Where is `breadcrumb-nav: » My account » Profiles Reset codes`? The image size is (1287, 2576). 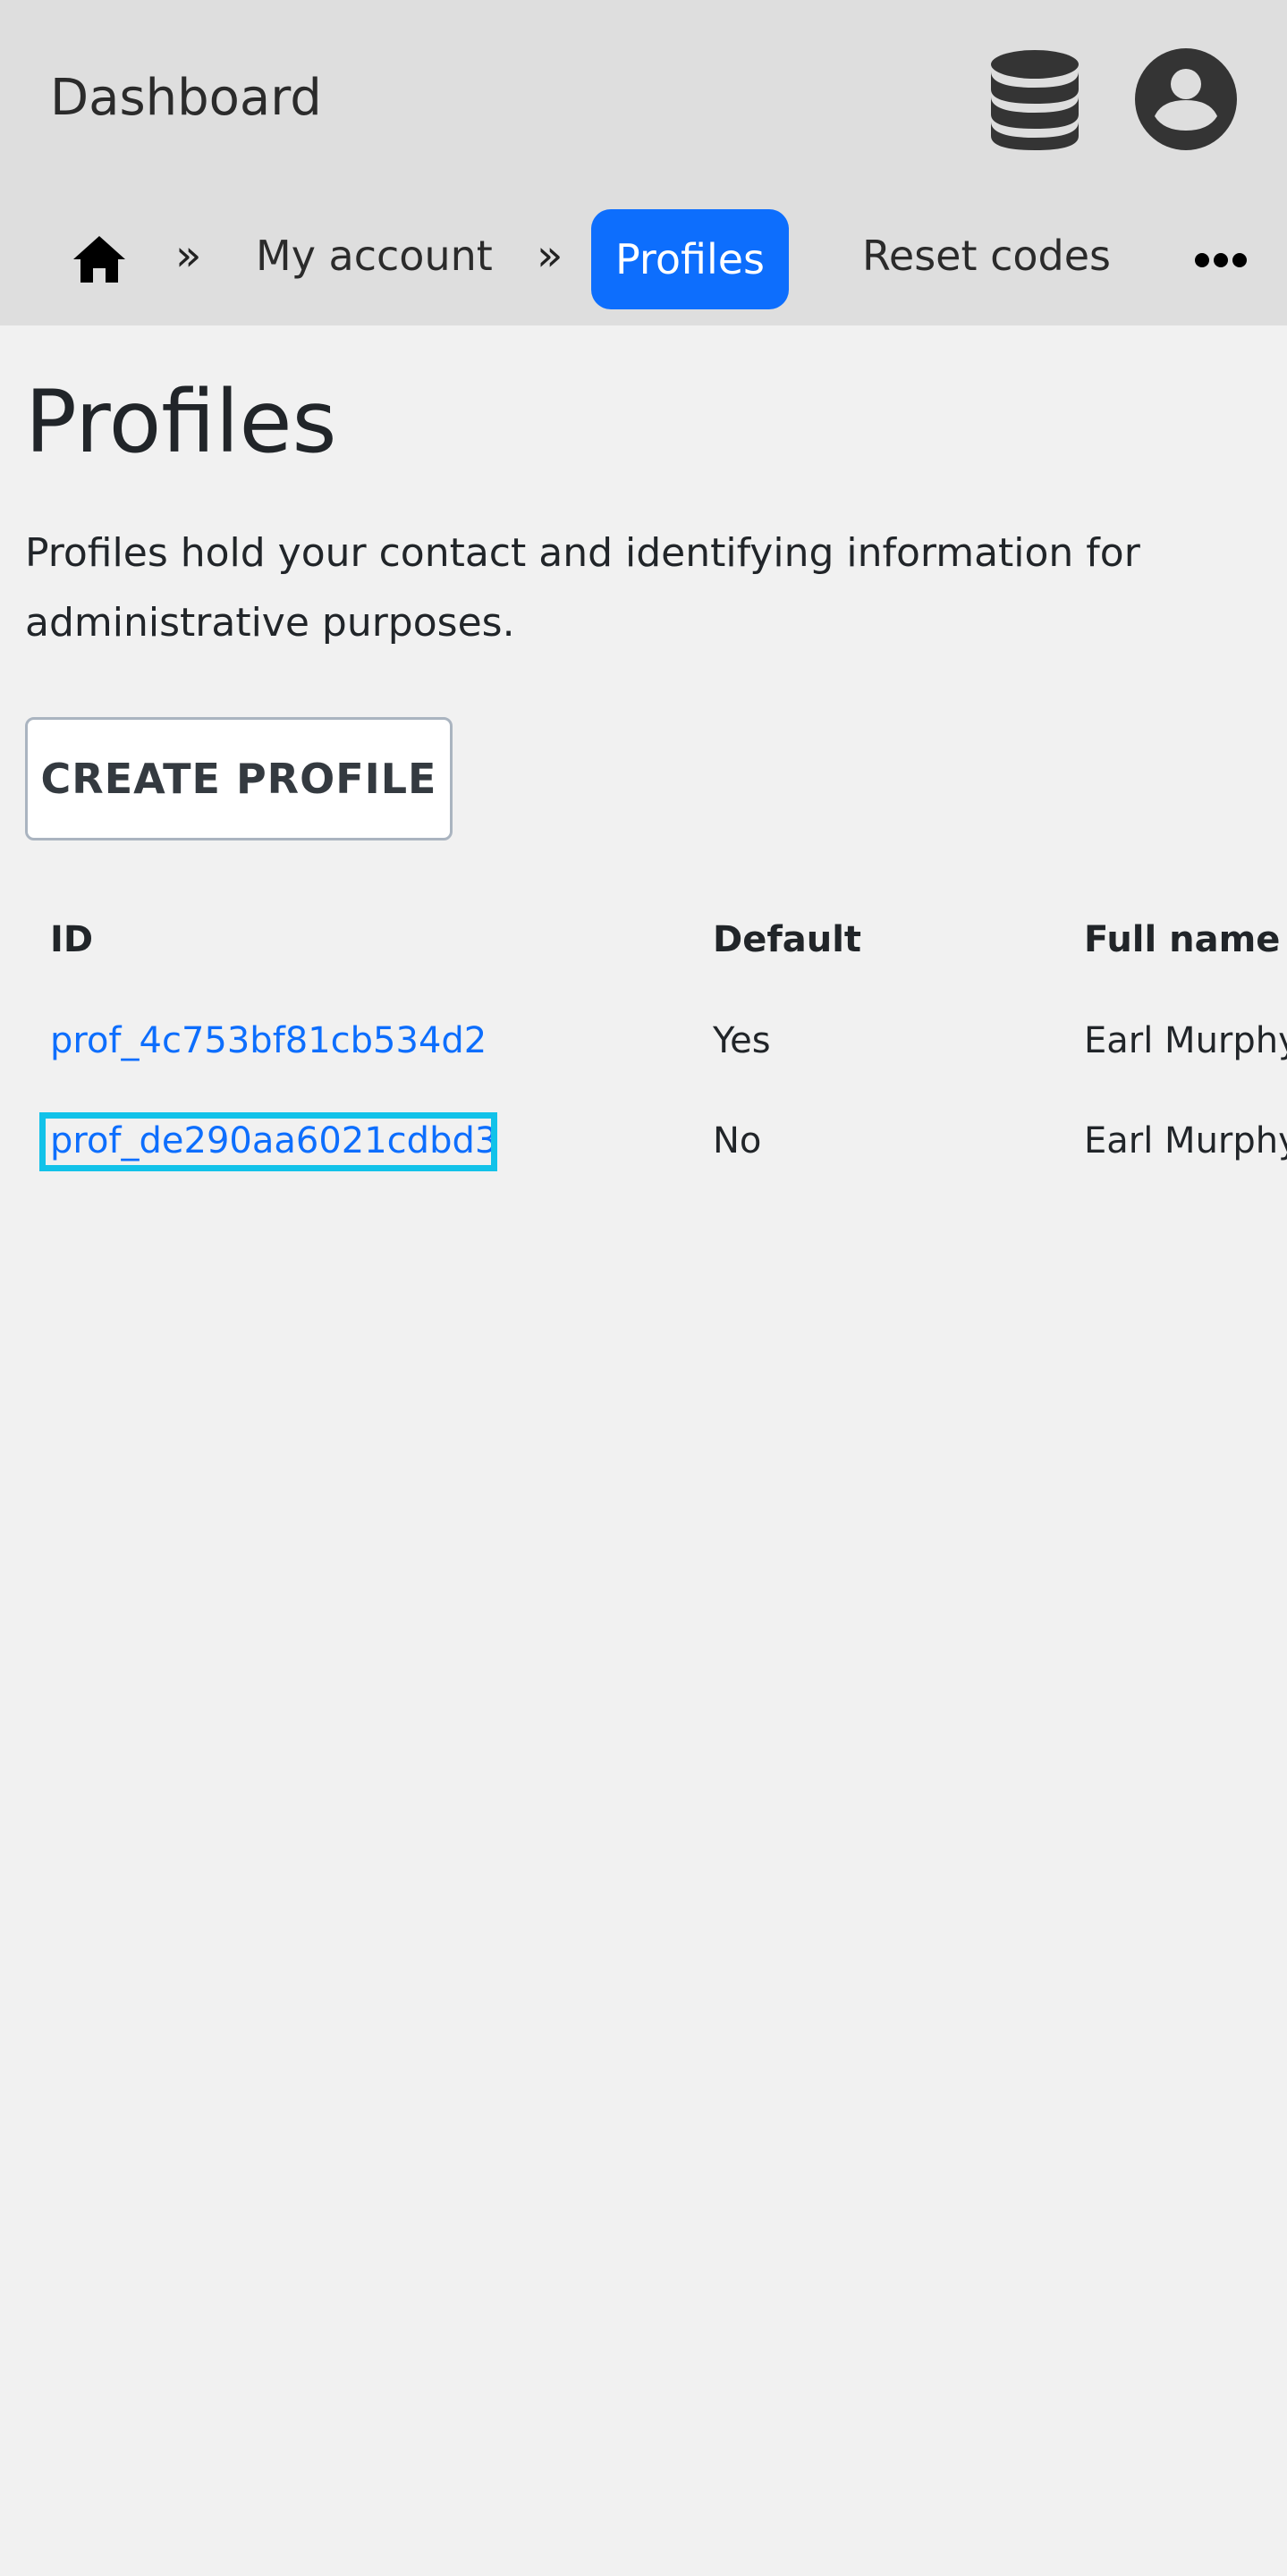
breadcrumb-nav: » My account » Profiles Reset codes is located at coordinates (643, 258).